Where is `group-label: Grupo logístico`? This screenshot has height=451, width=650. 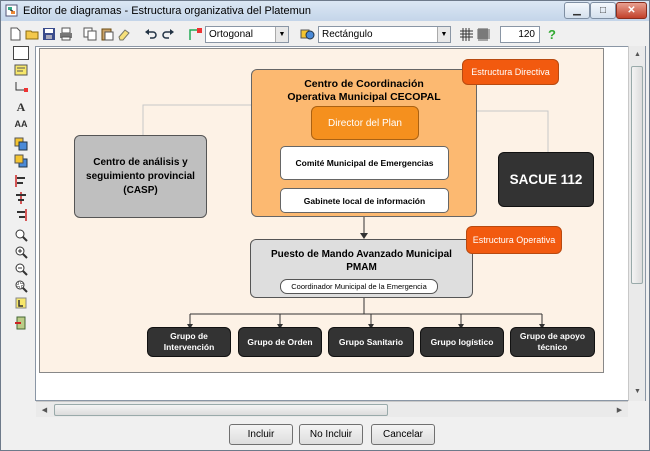
group-label: Grupo logístico is located at coordinates (462, 342).